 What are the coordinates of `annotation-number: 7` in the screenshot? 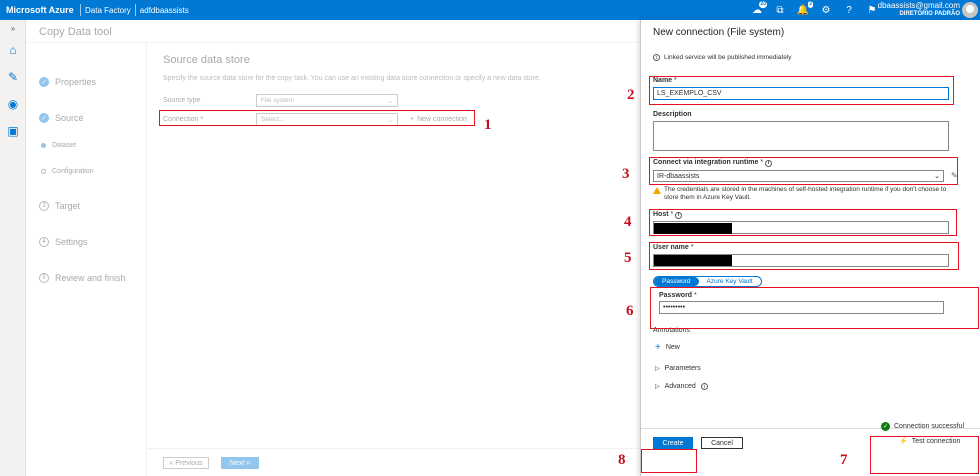 It's located at (844, 460).